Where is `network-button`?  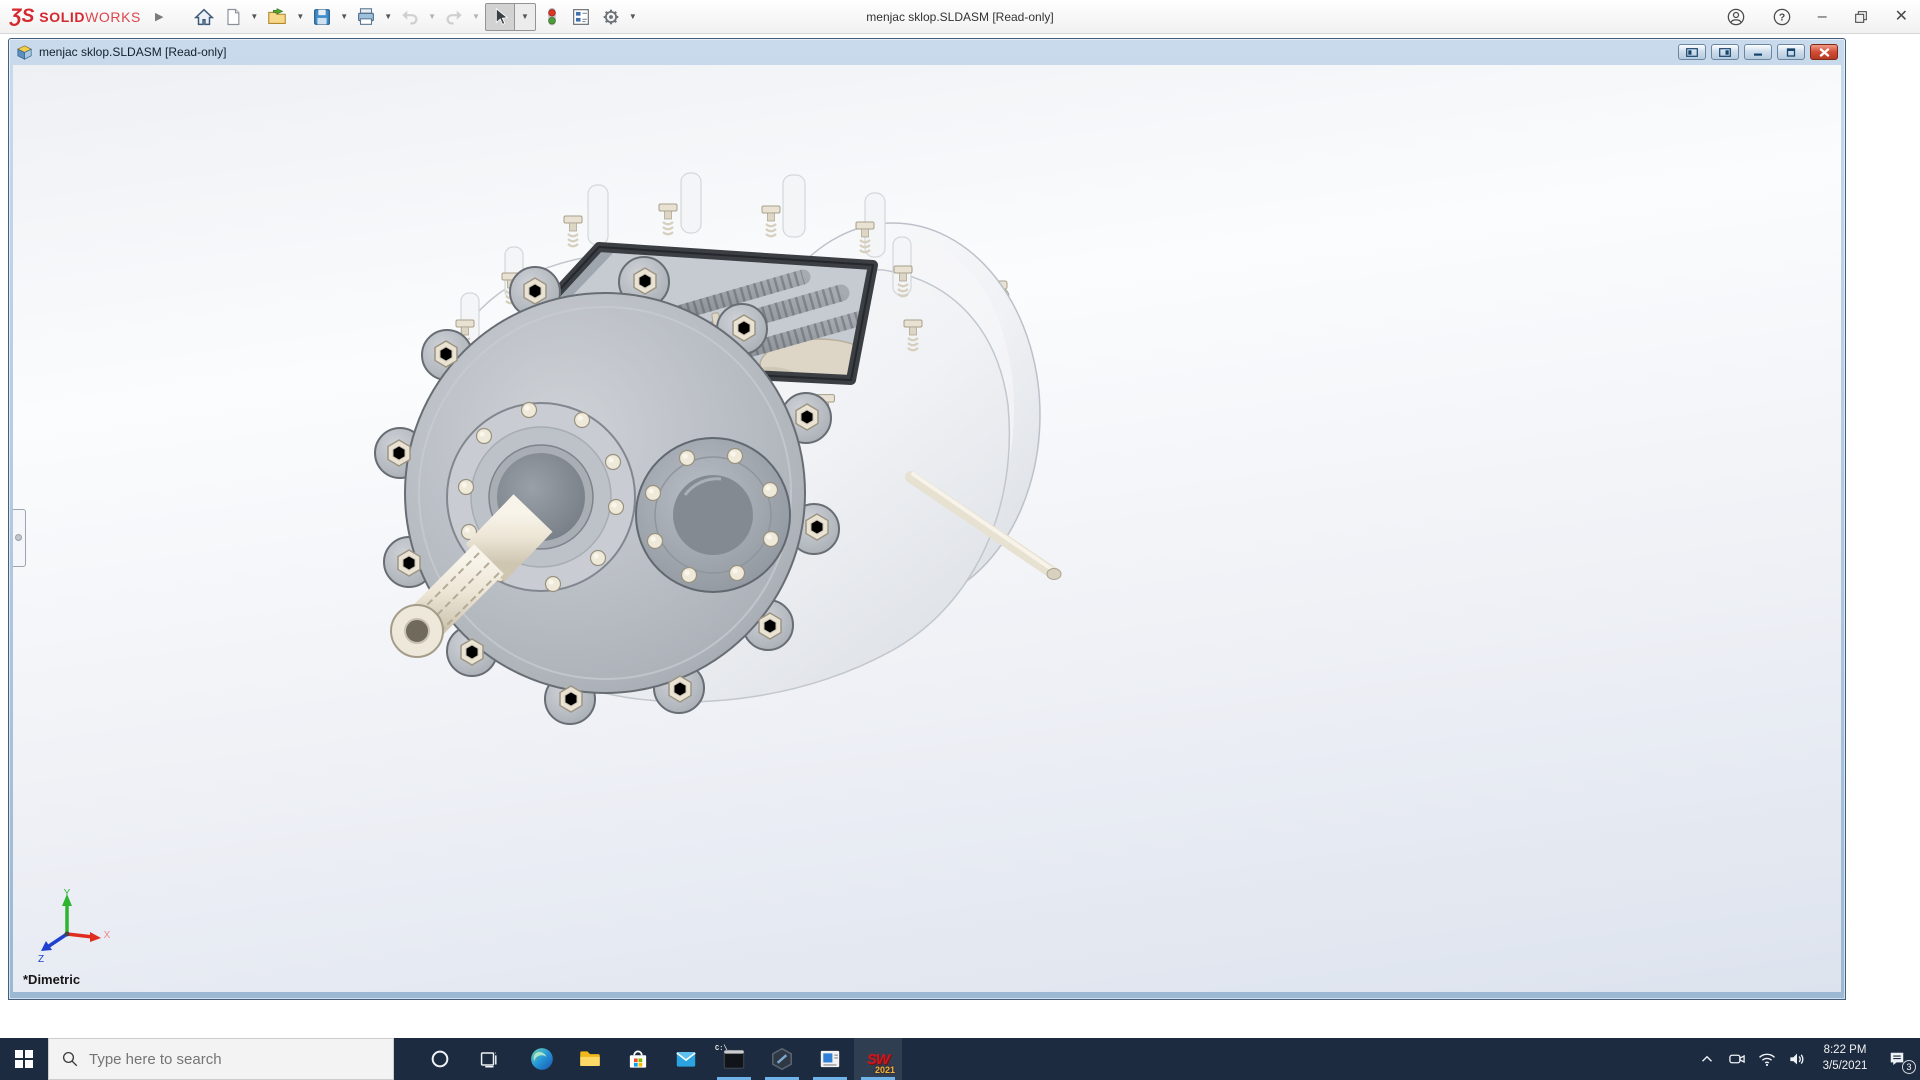
network-button is located at coordinates (1767, 1059).